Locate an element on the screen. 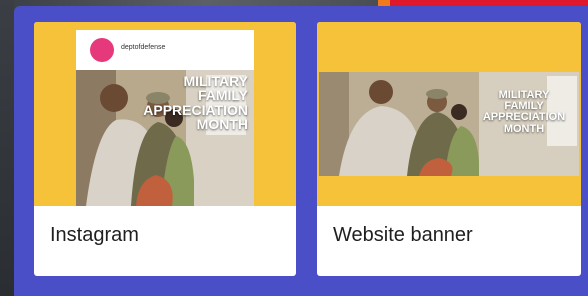 The width and height of the screenshot is (588, 296). instagram-account-name: deptofdefense is located at coordinates (143, 47).